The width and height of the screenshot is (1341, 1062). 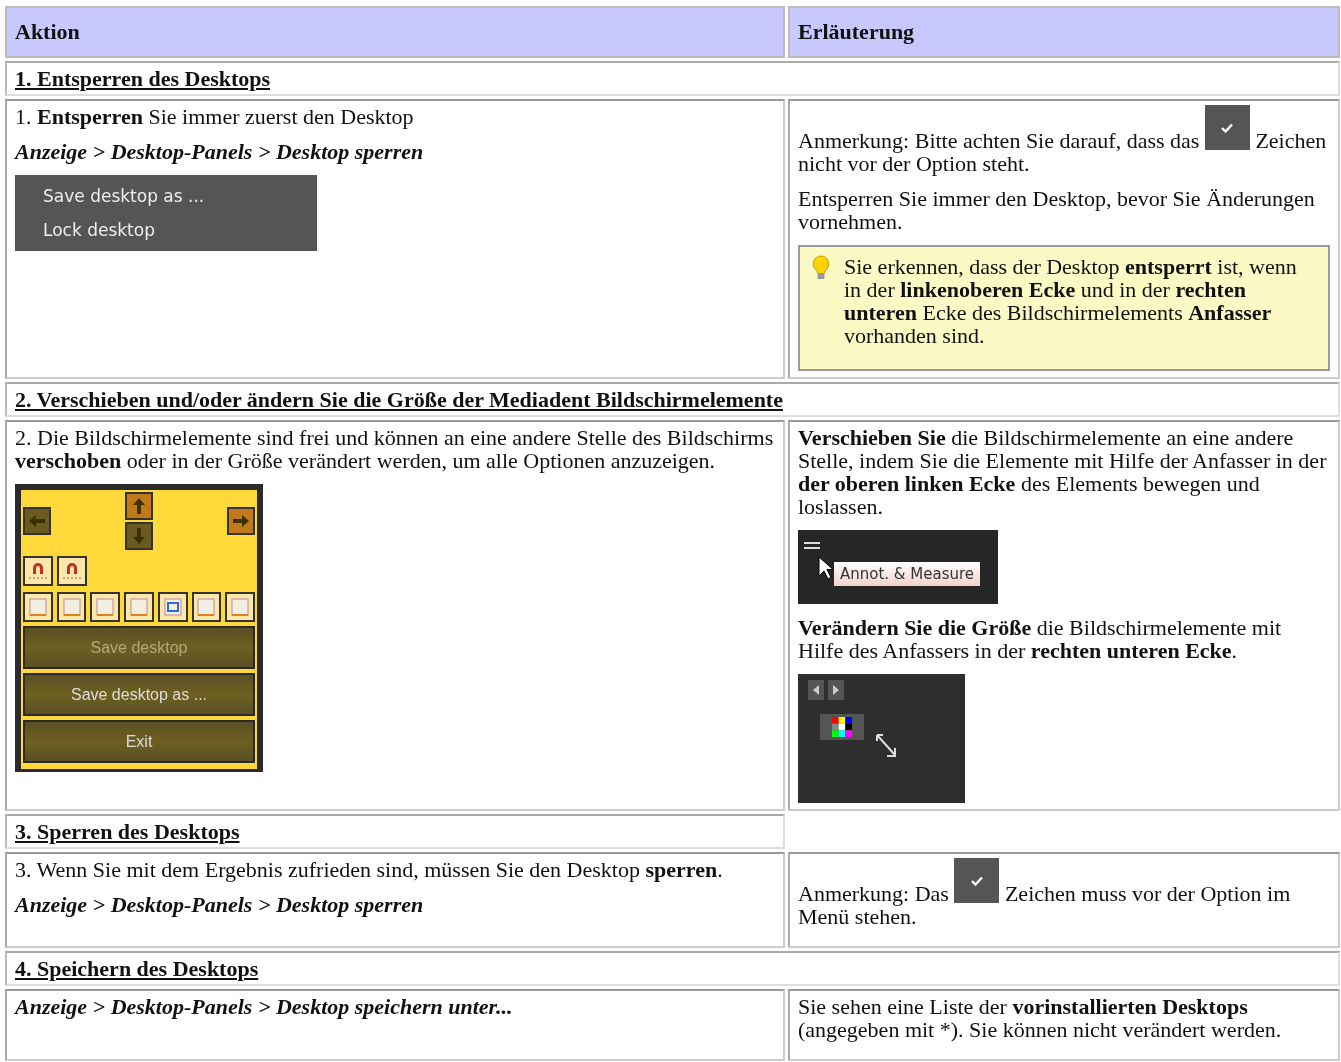 I want to click on section-heading: 2. Verschieben und/oder ändern Sie die Größe der Mediadent Bildschirmelemente, so click(x=672, y=399).